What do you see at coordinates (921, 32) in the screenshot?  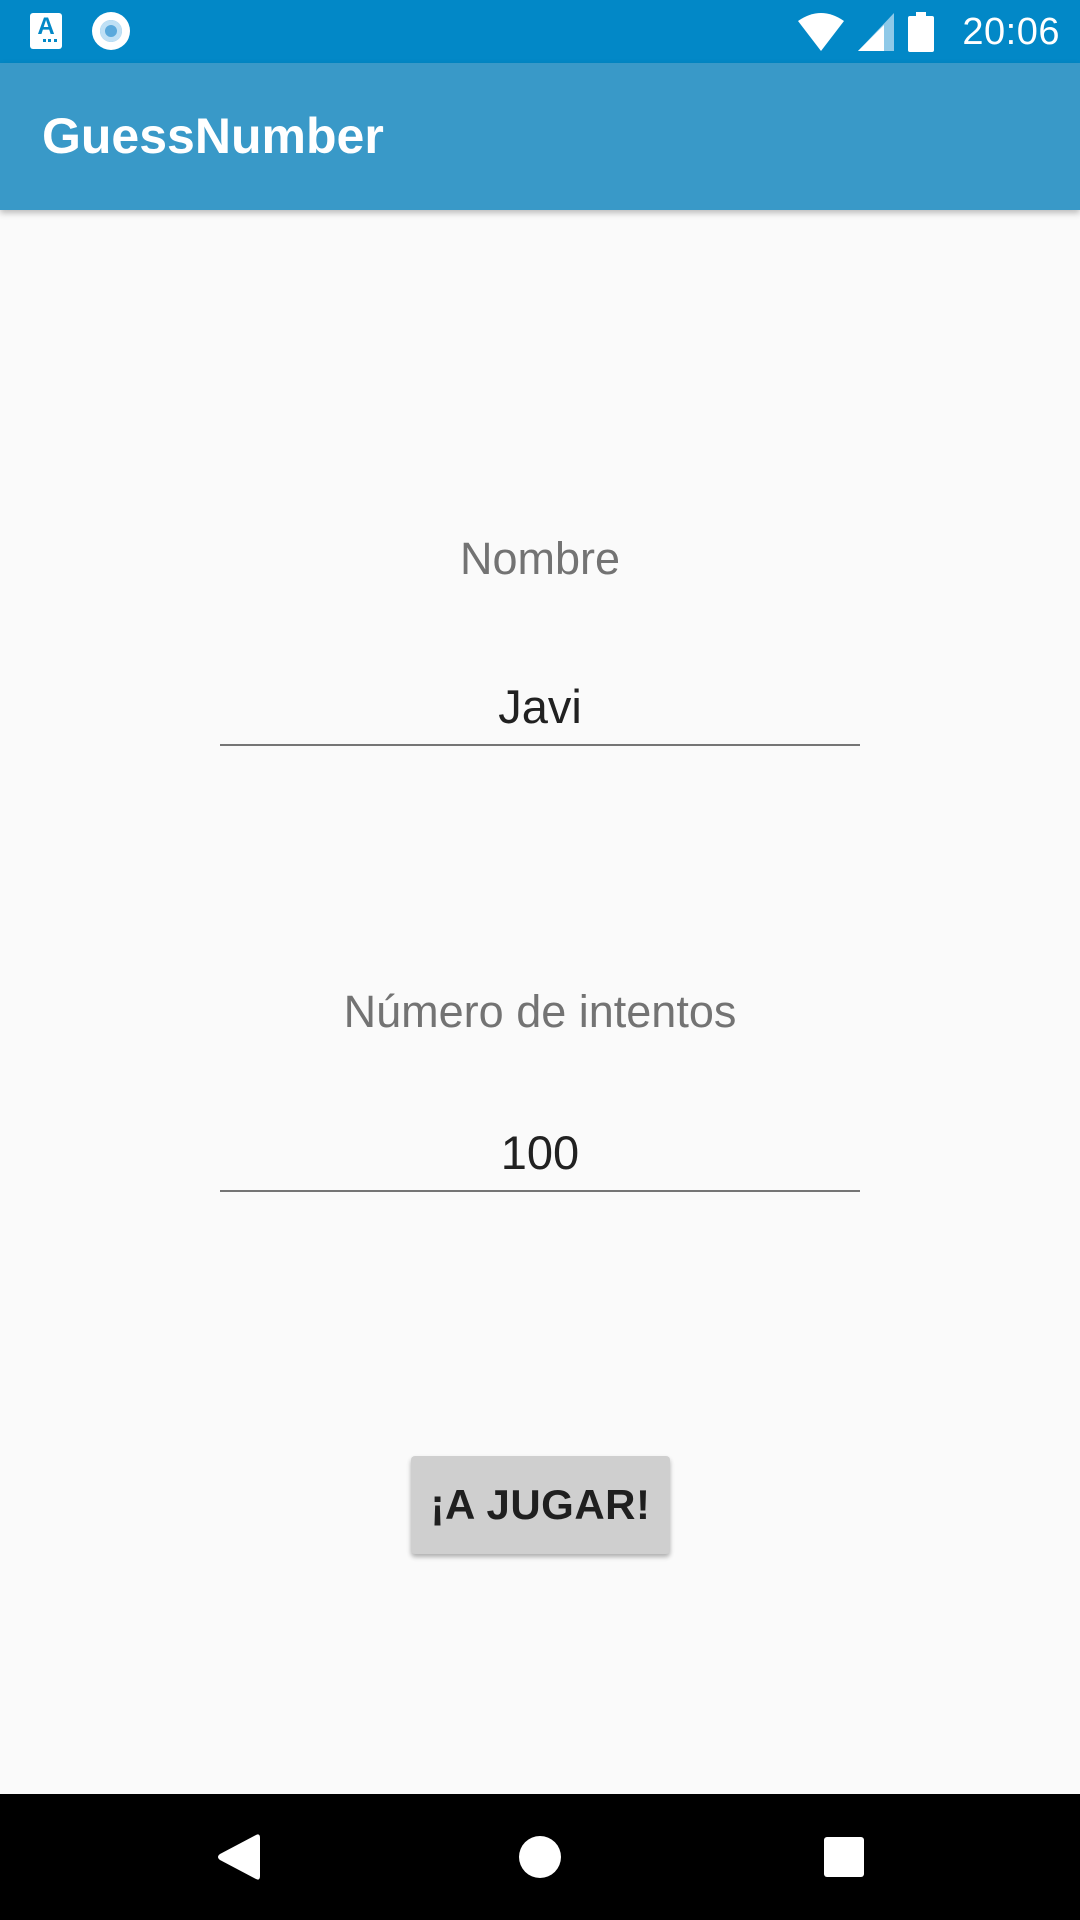 I see `battery-icon` at bounding box center [921, 32].